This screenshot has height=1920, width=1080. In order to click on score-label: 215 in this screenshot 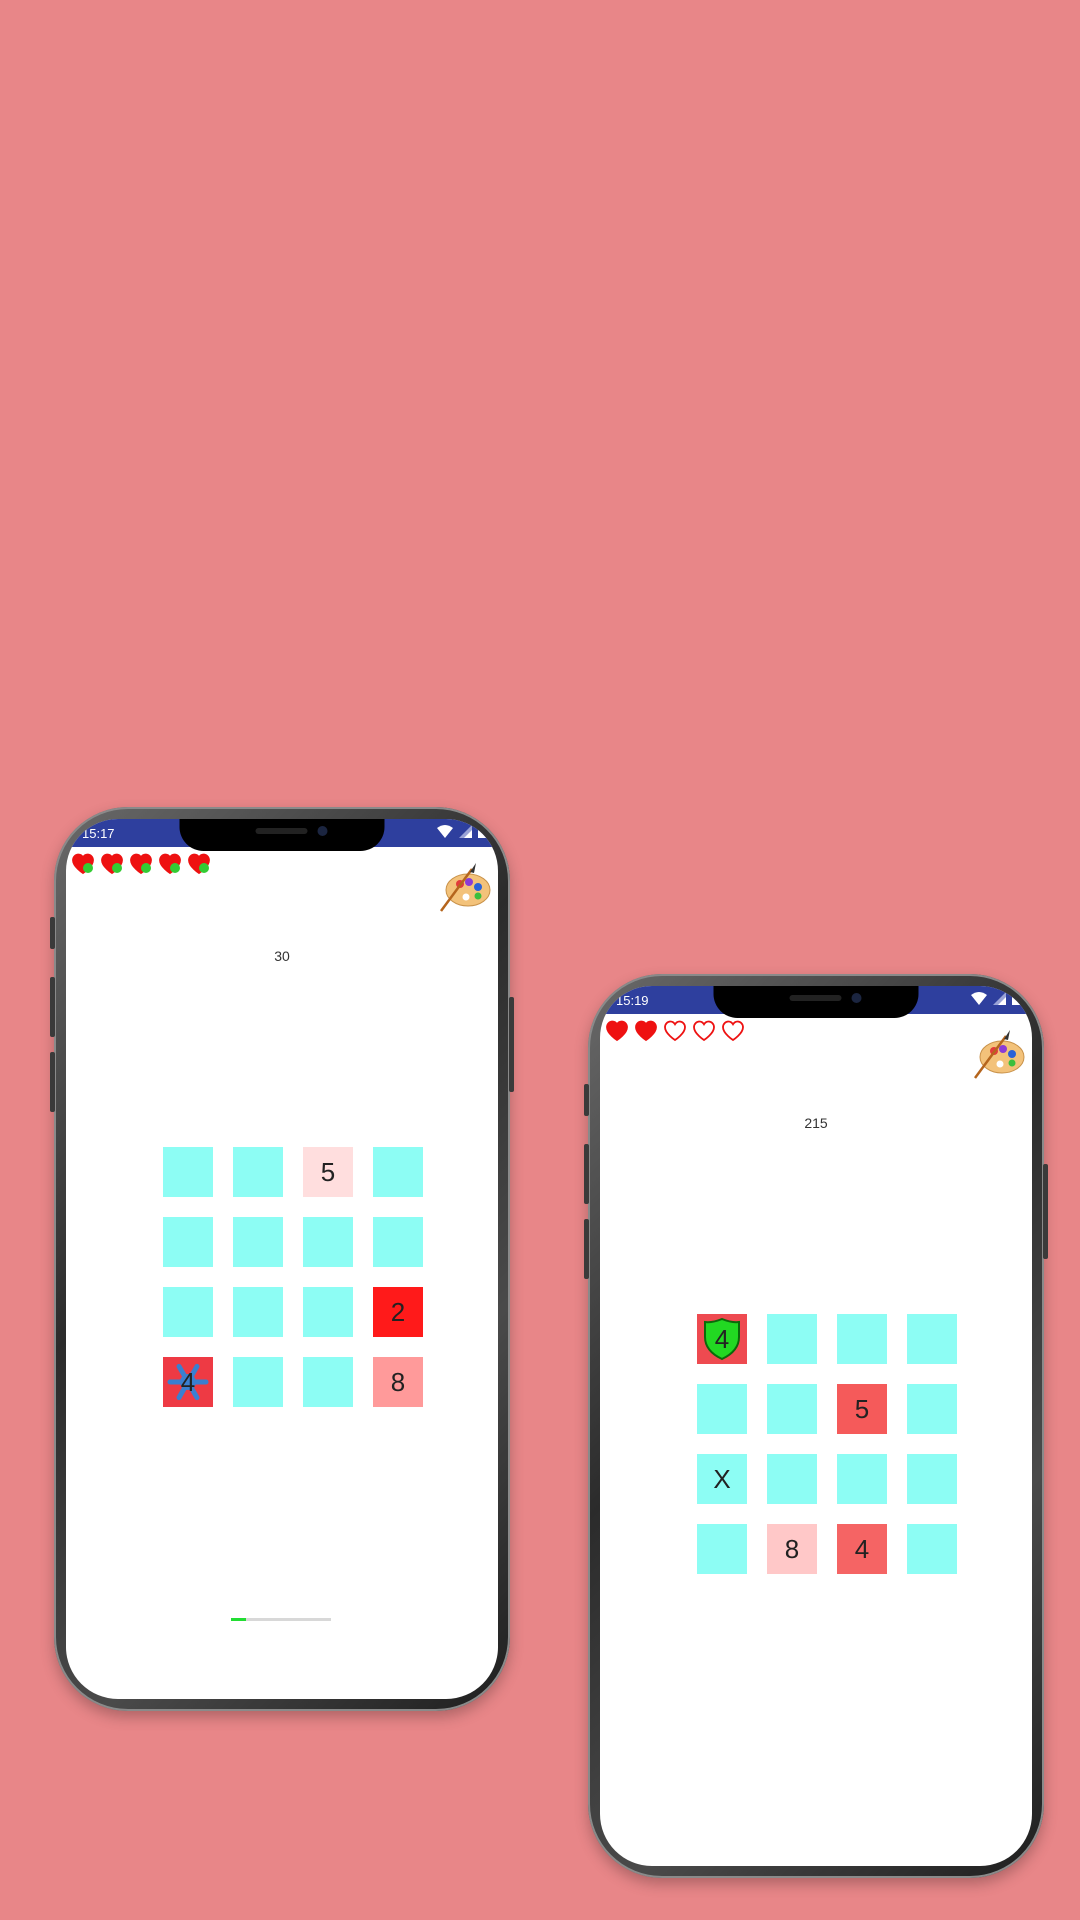, I will do `click(816, 1123)`.